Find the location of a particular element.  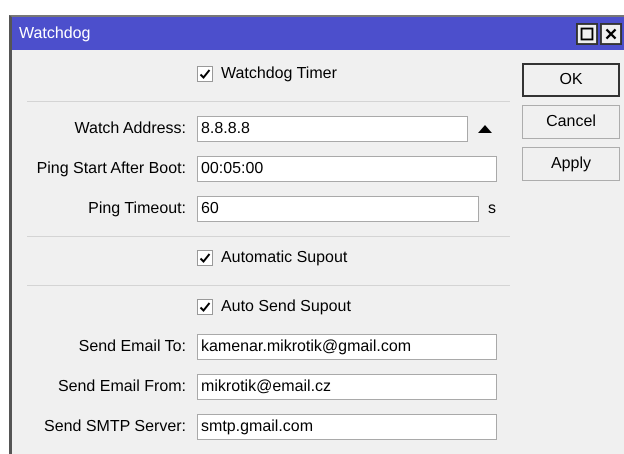

field-label: Send Email From: is located at coordinates (121, 387).